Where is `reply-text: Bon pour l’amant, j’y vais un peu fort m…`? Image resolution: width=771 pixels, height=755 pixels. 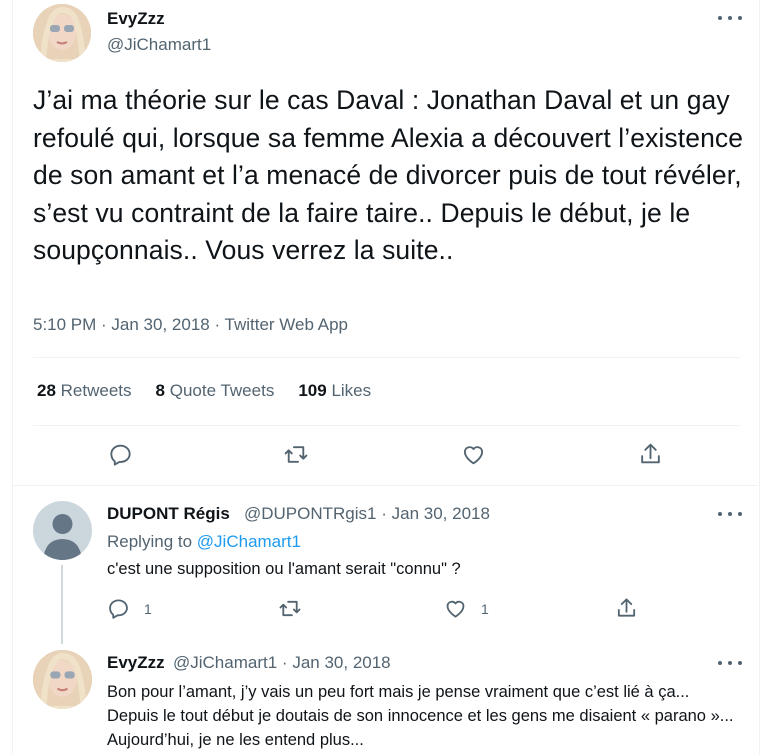
reply-text: Bon pour l’amant, j’y vais un peu fort m… is located at coordinates (420, 716).